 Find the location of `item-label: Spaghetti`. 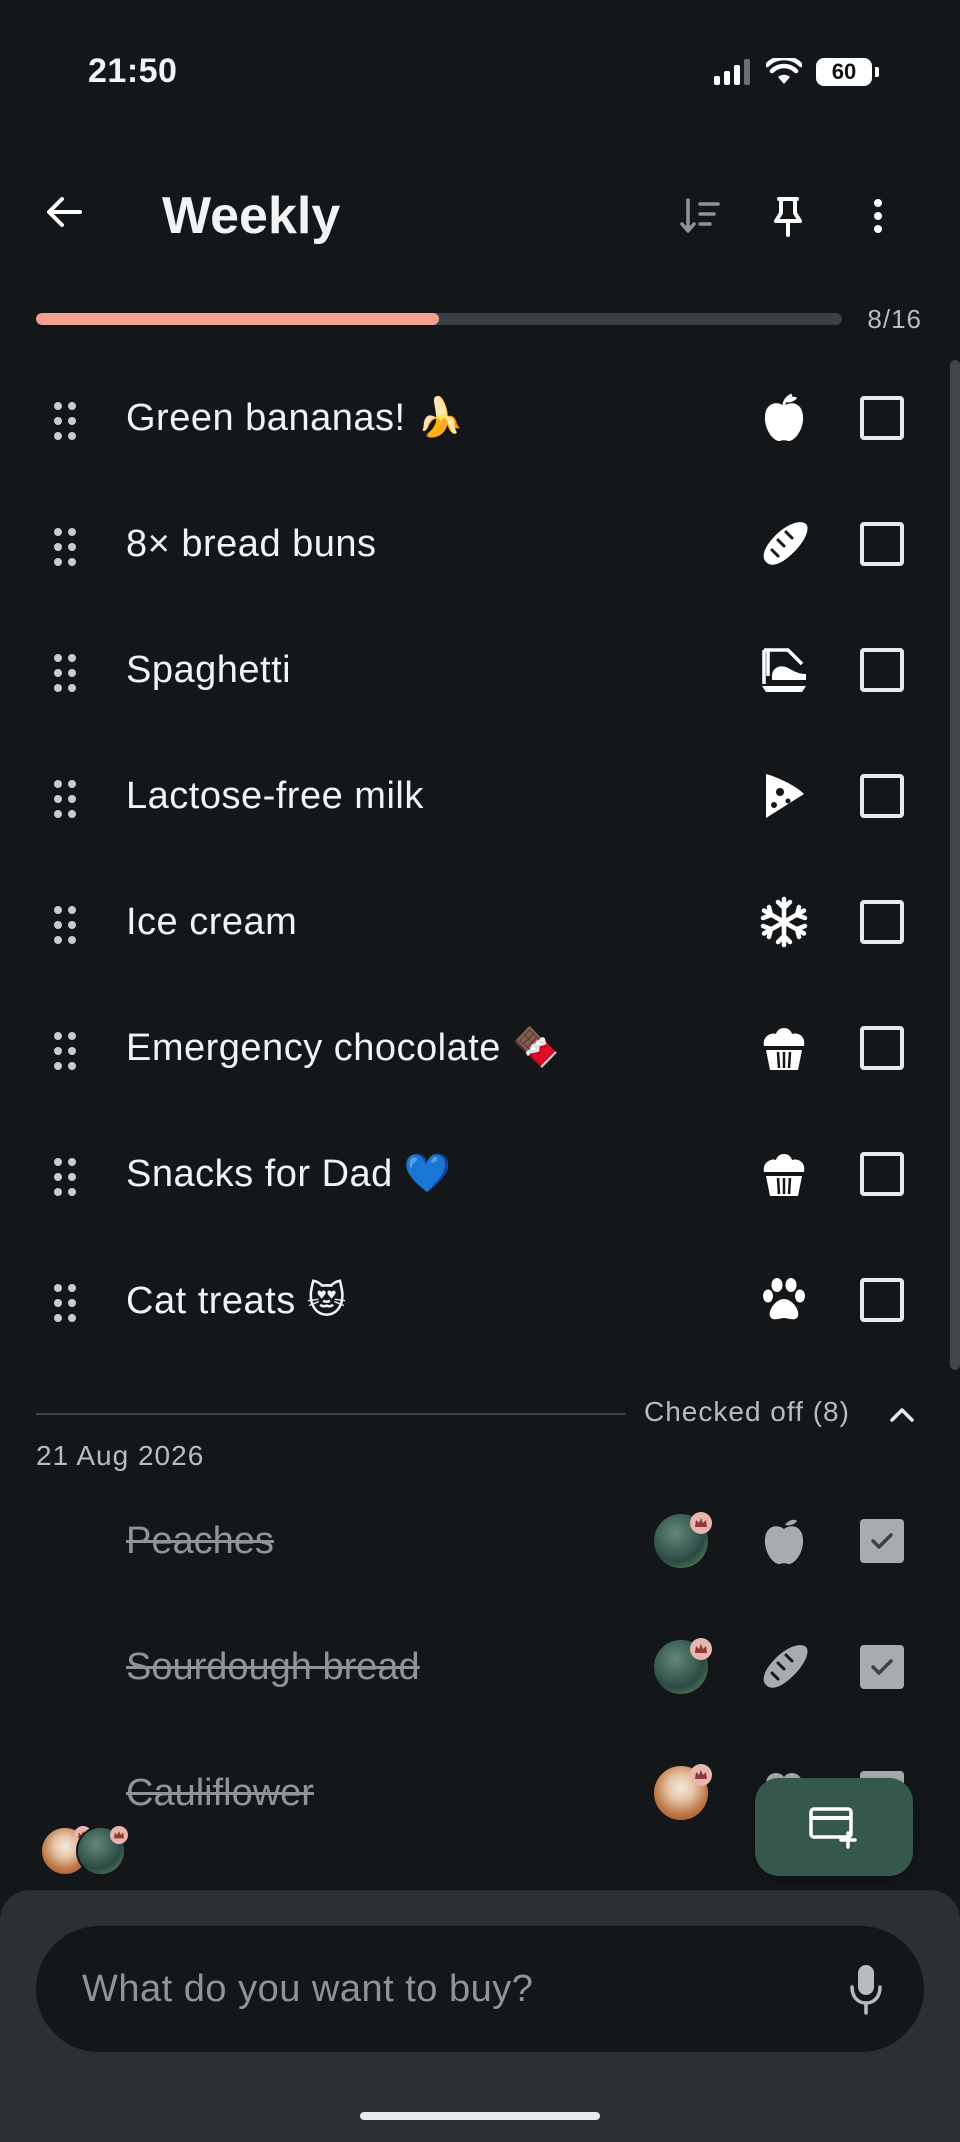

item-label: Spaghetti is located at coordinates (209, 669).